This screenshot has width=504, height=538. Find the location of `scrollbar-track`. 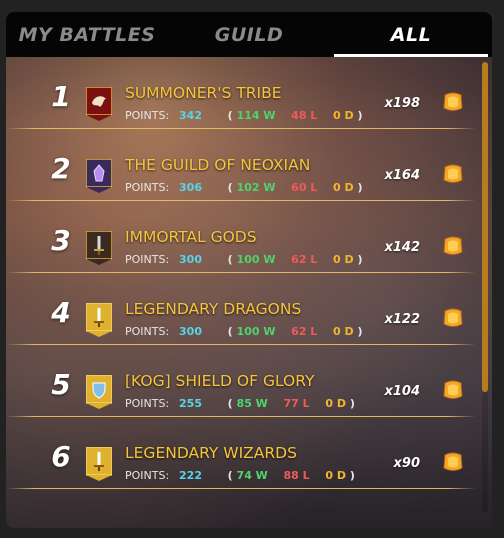

scrollbar-track is located at coordinates (485, 452).